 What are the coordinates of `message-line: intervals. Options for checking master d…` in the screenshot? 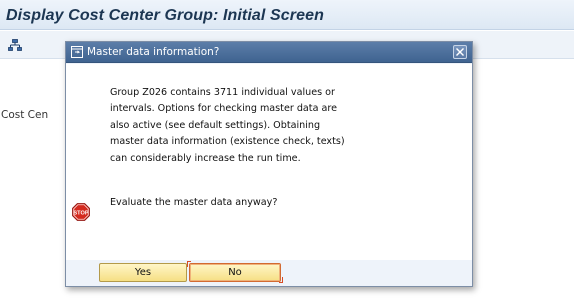 It's located at (224, 109).